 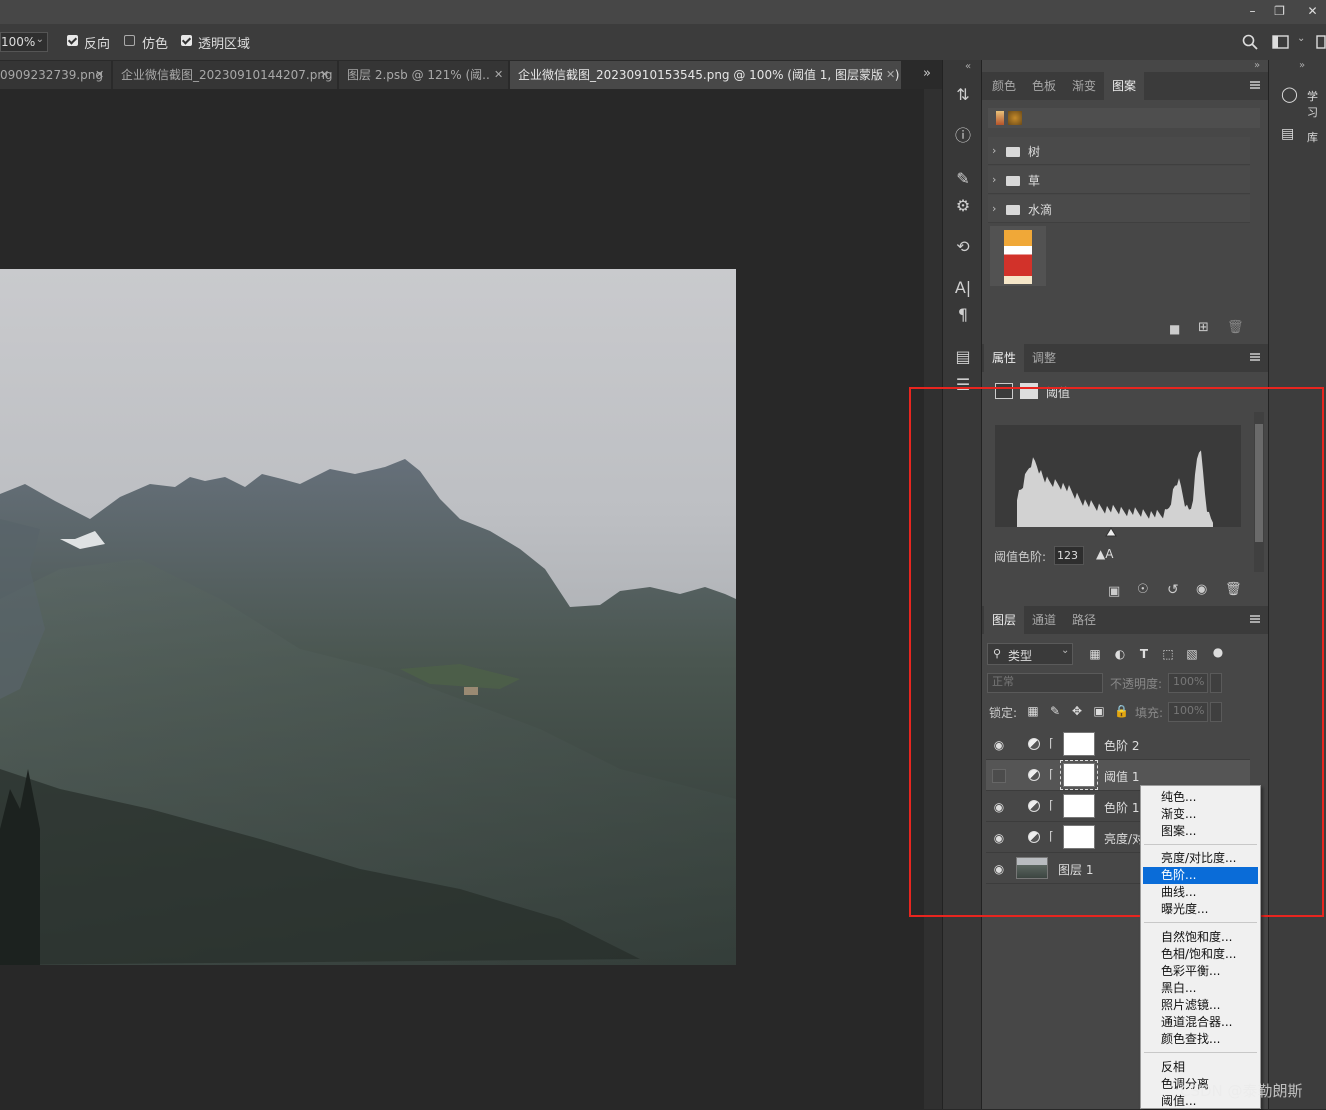 I want to click on pattern-thumbnail, so click(x=1018, y=256).